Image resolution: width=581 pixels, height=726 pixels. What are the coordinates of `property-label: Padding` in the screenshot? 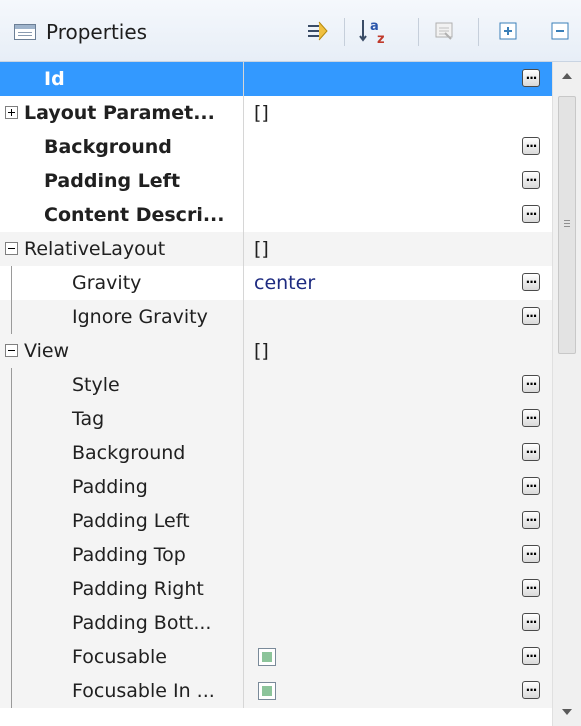 It's located at (110, 487).